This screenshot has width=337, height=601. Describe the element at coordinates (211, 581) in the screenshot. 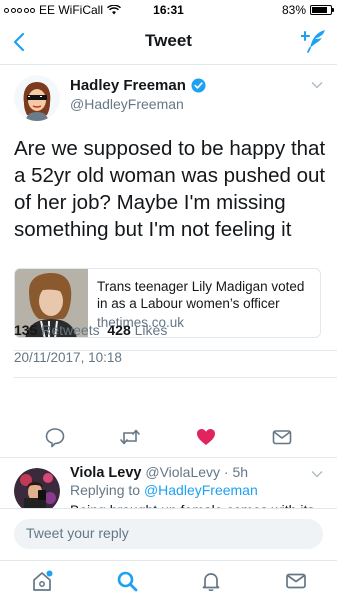

I see `notifications-icon` at that location.